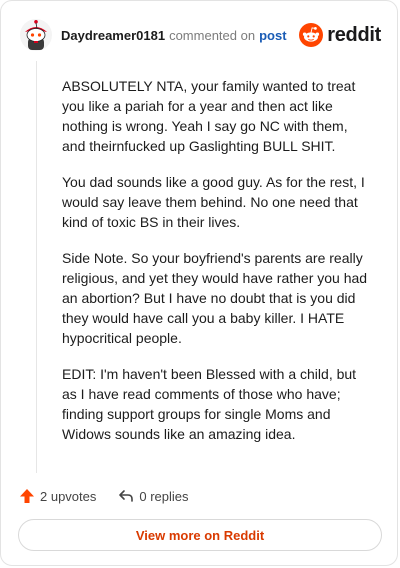  I want to click on comment-meta: Daydreamer0181 commented on post, so click(174, 35).